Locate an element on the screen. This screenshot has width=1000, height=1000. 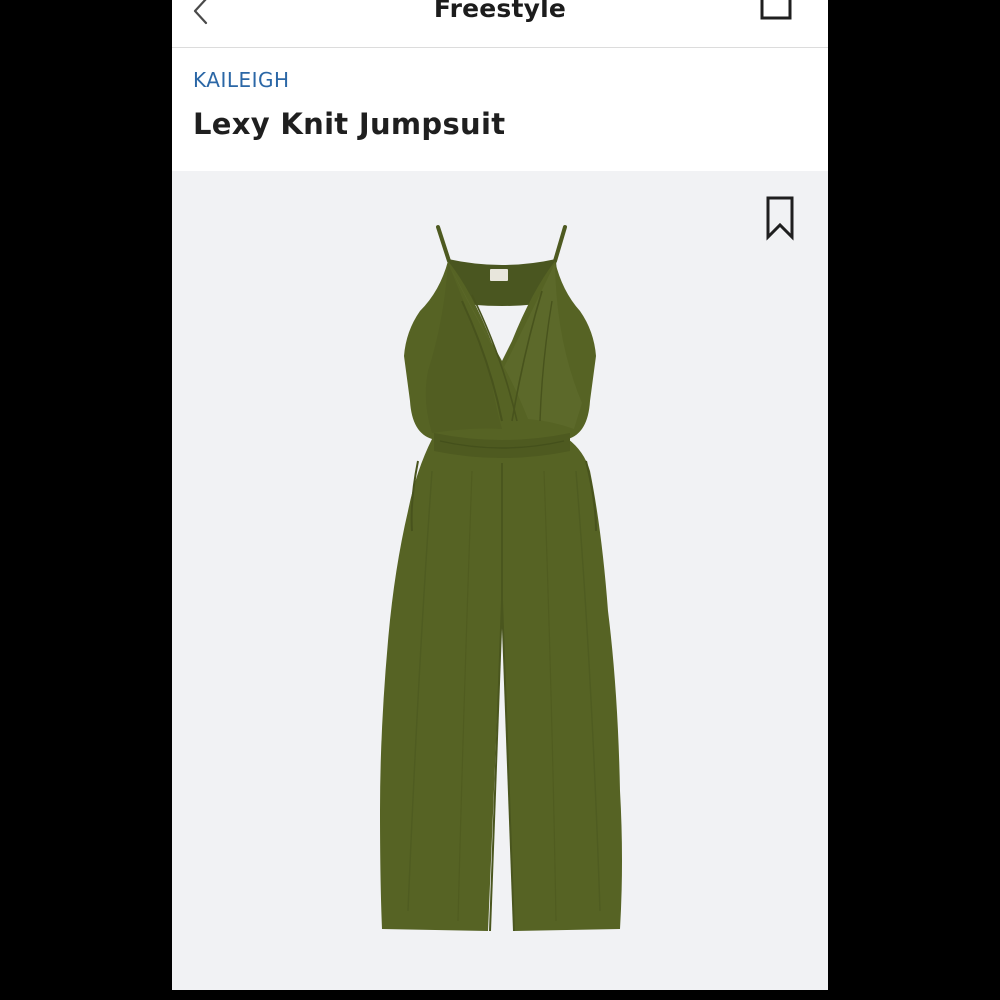
brand-name: KAILEIGH is located at coordinates (241, 80).